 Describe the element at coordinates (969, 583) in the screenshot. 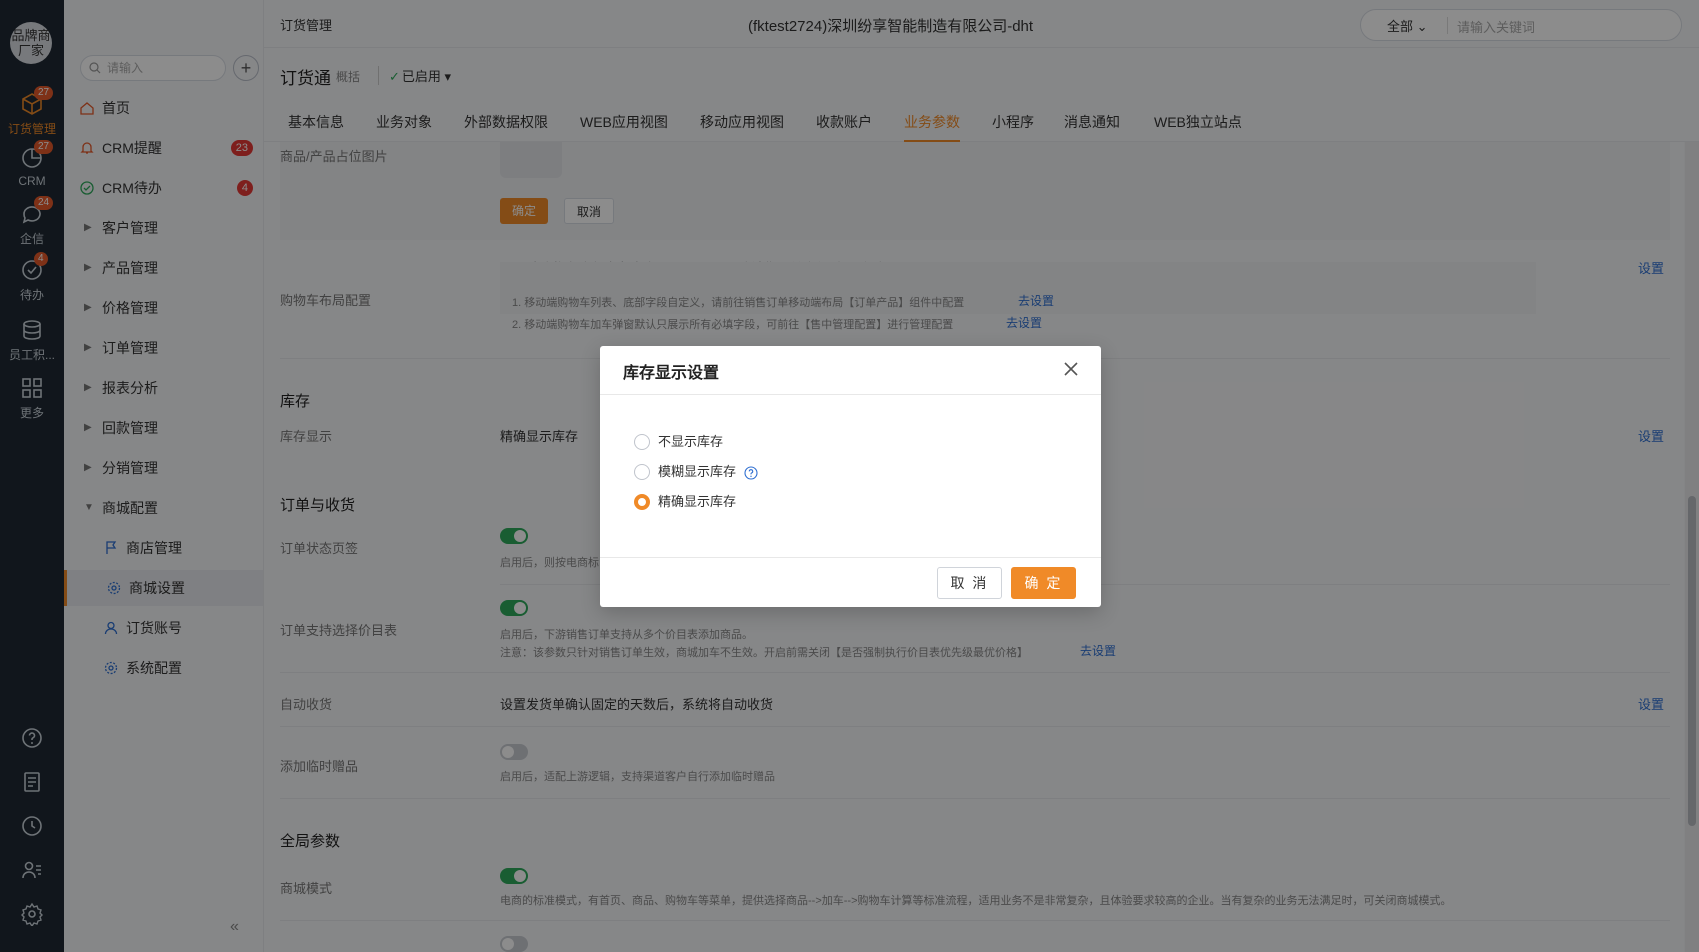

I see `cancel-button: 取 消` at that location.